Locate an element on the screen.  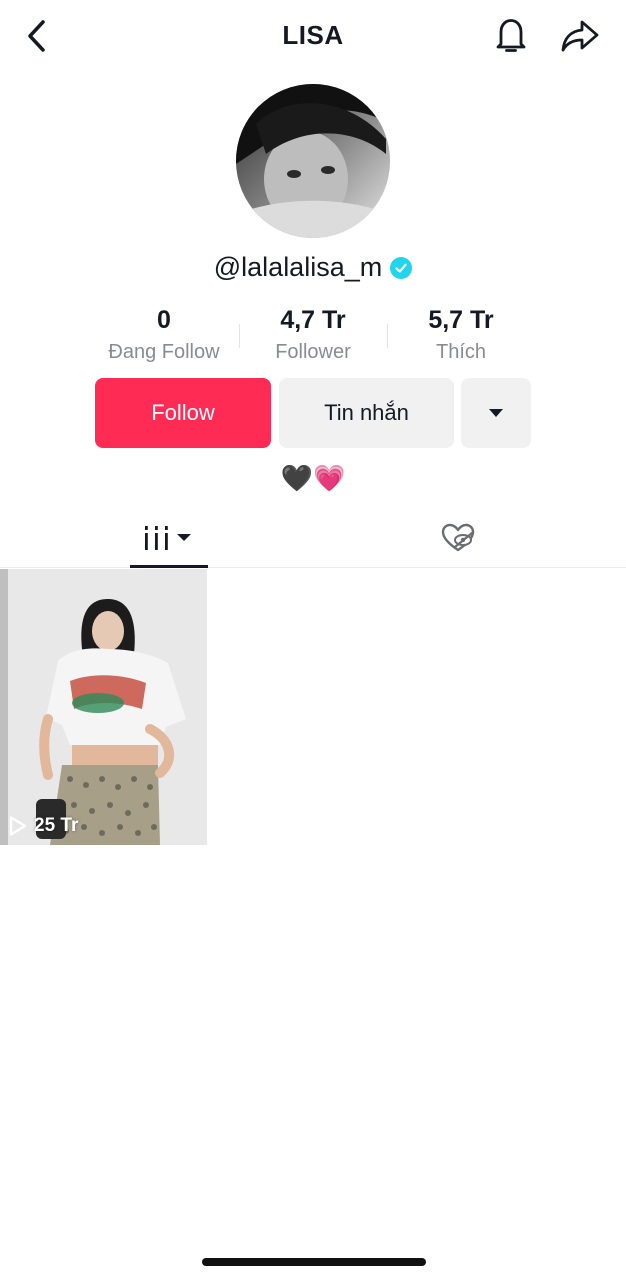
follow-button: Follow is located at coordinates (183, 413).